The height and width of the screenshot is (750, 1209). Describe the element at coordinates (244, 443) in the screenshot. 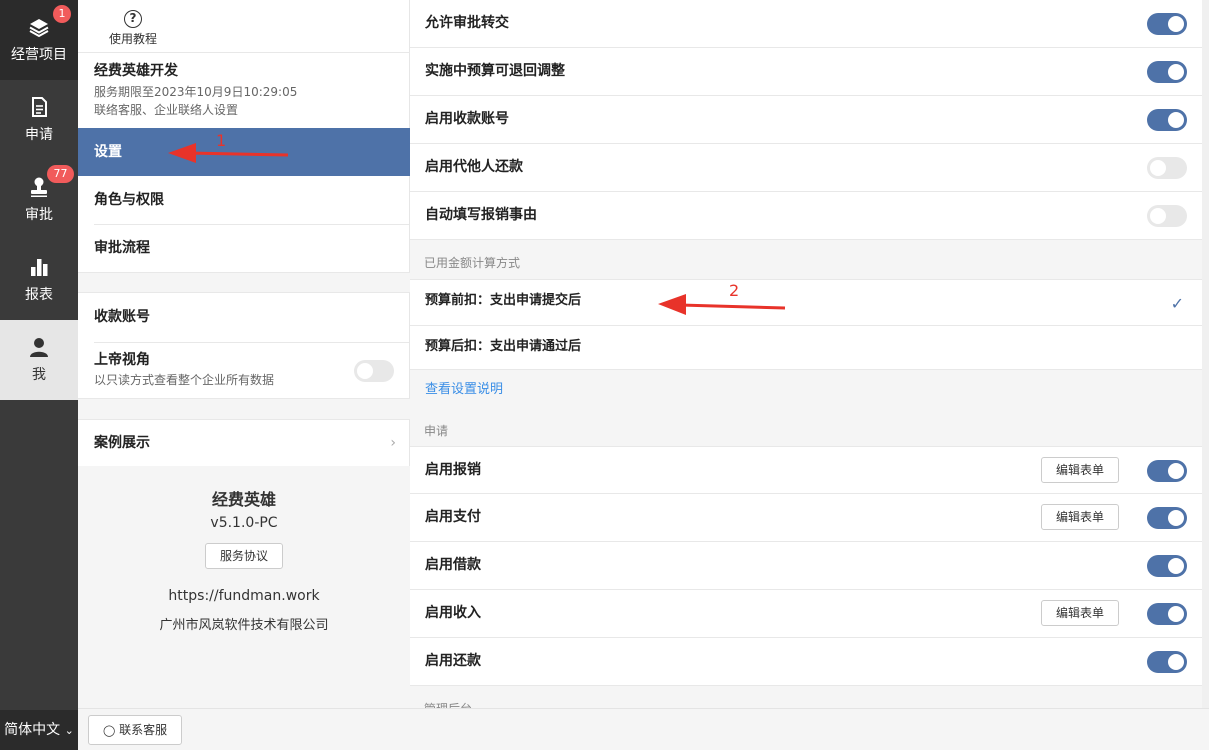

I see `menu-item-cases: 案例展示 ›` at that location.